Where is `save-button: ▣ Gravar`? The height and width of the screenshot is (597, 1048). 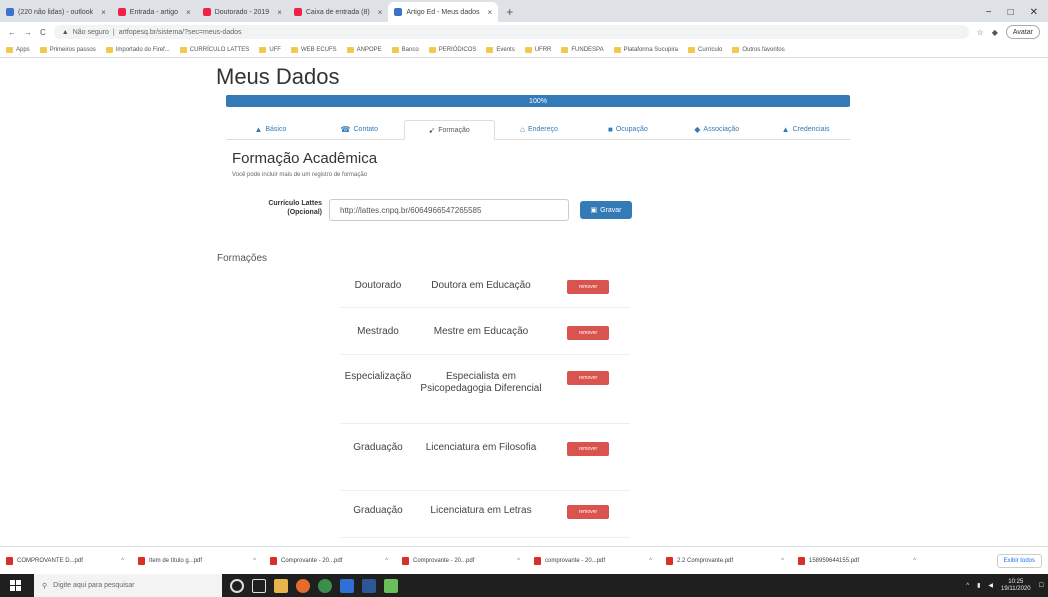 save-button: ▣ Gravar is located at coordinates (606, 210).